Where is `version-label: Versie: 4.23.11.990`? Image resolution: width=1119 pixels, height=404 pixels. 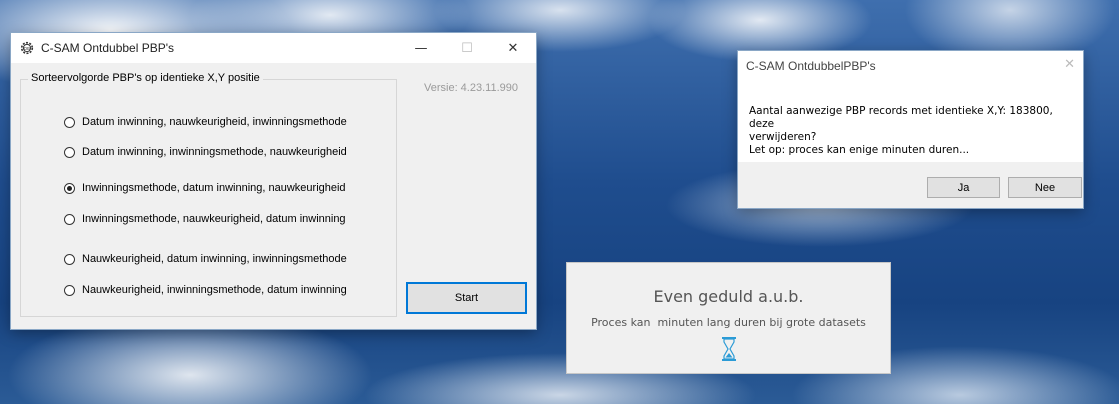 version-label: Versie: 4.23.11.990 is located at coordinates (471, 88).